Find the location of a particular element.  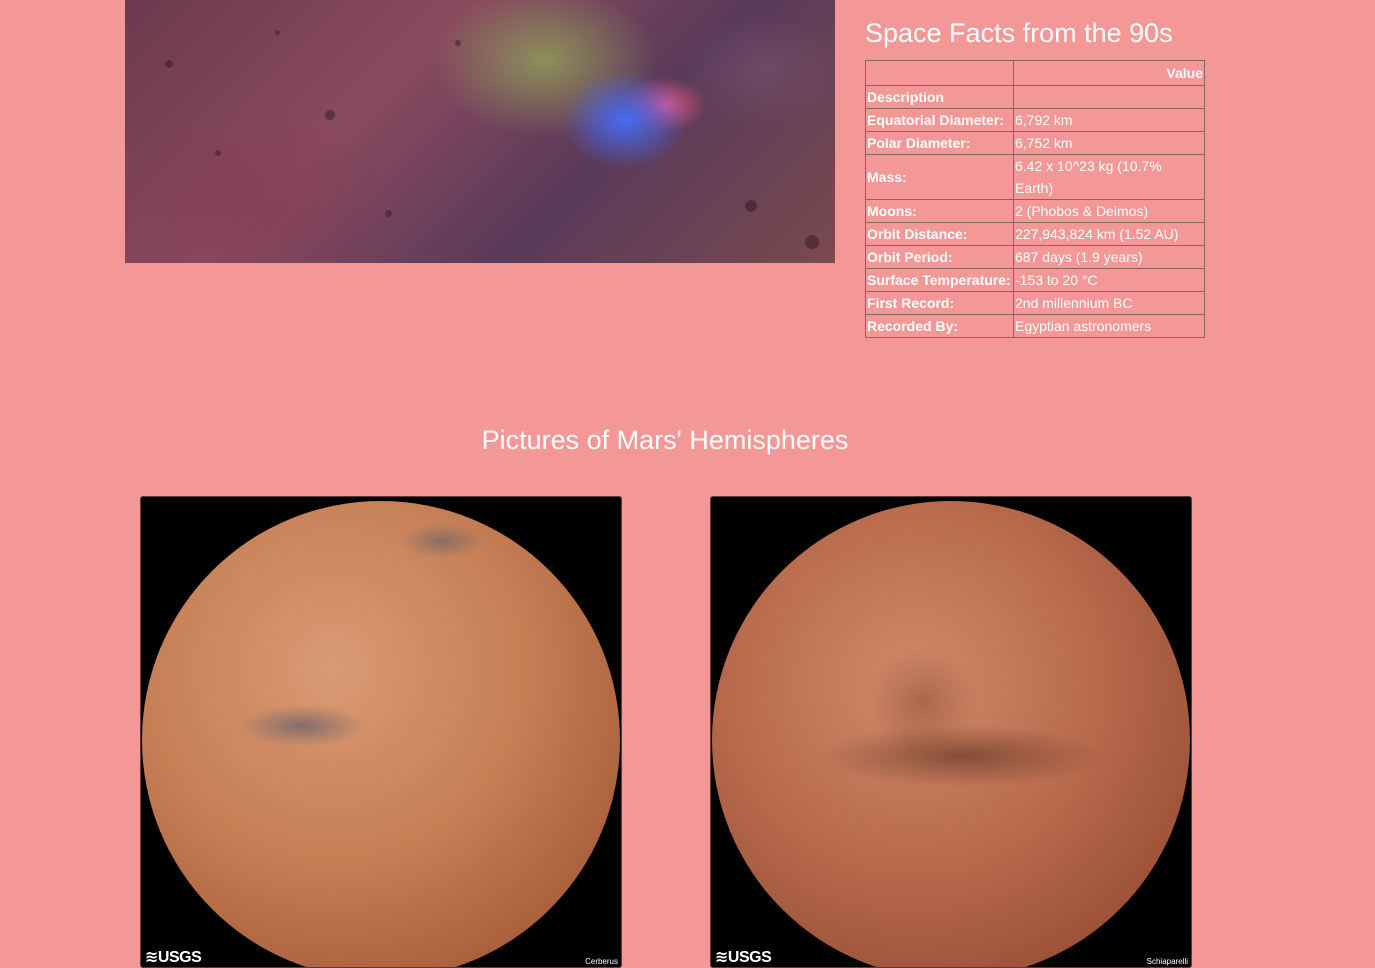

fact-value: -153 to 20 °C is located at coordinates (1109, 280).